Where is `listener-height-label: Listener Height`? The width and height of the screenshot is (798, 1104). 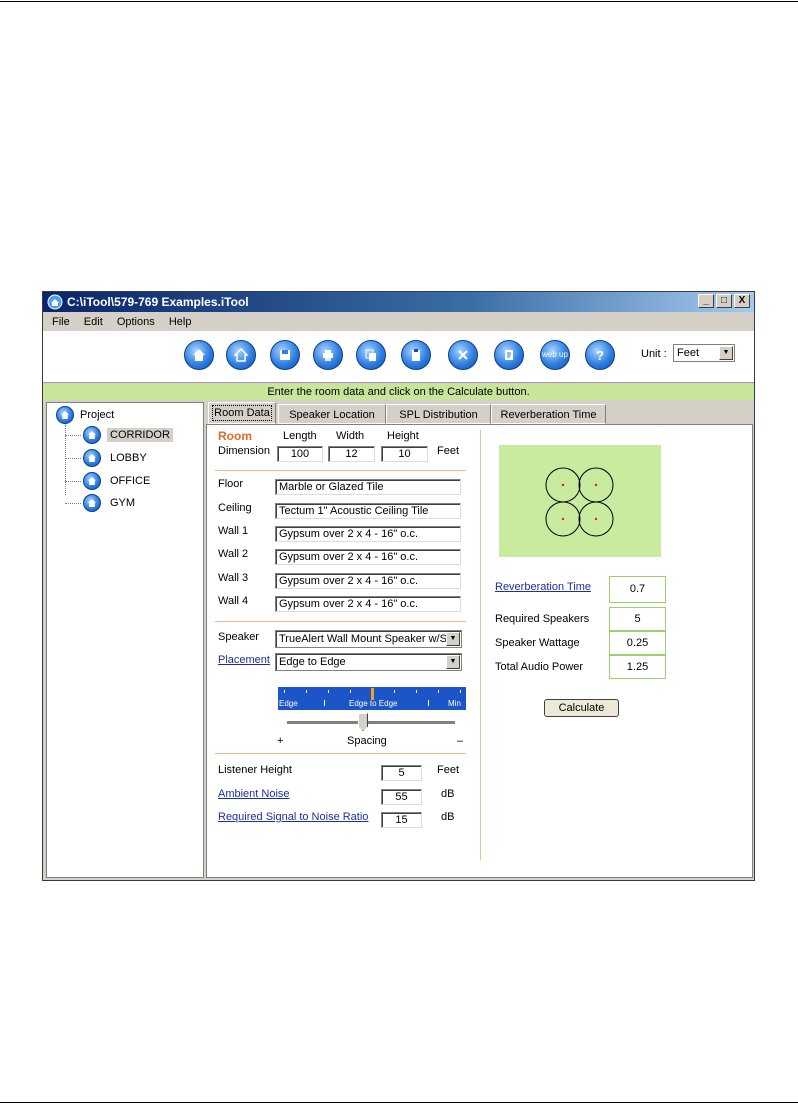 listener-height-label: Listener Height is located at coordinates (255, 770).